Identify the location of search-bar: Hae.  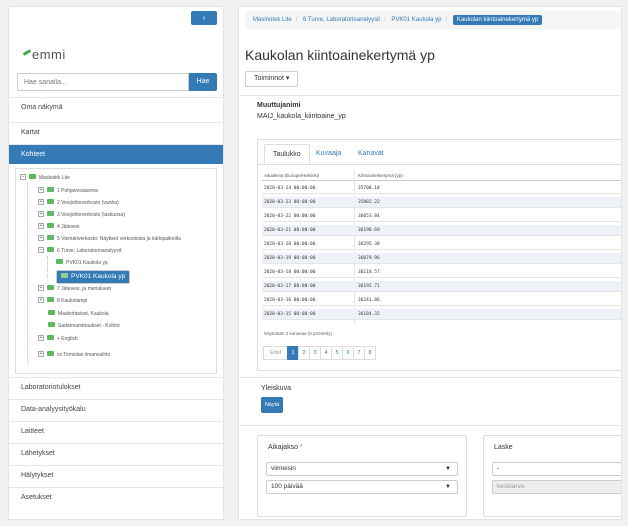
(117, 82).